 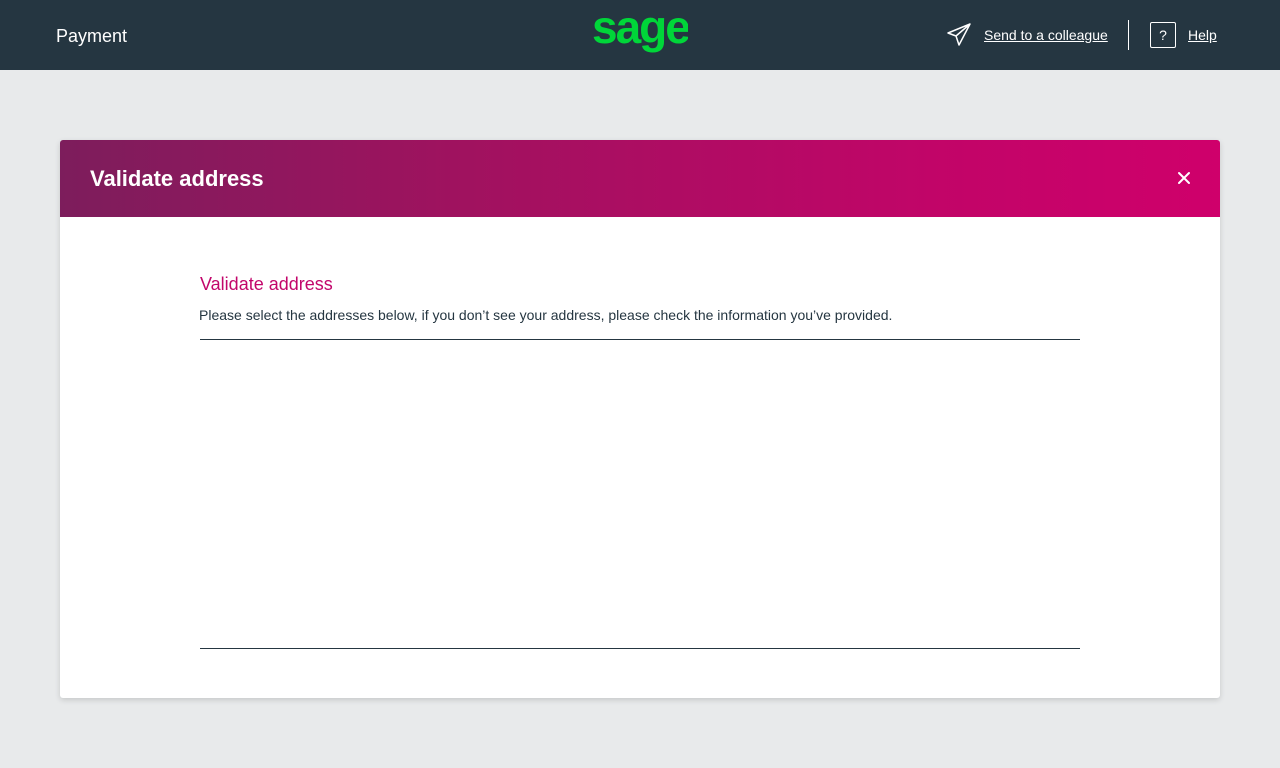 I want to click on question-icon: ?, so click(x=1163, y=35).